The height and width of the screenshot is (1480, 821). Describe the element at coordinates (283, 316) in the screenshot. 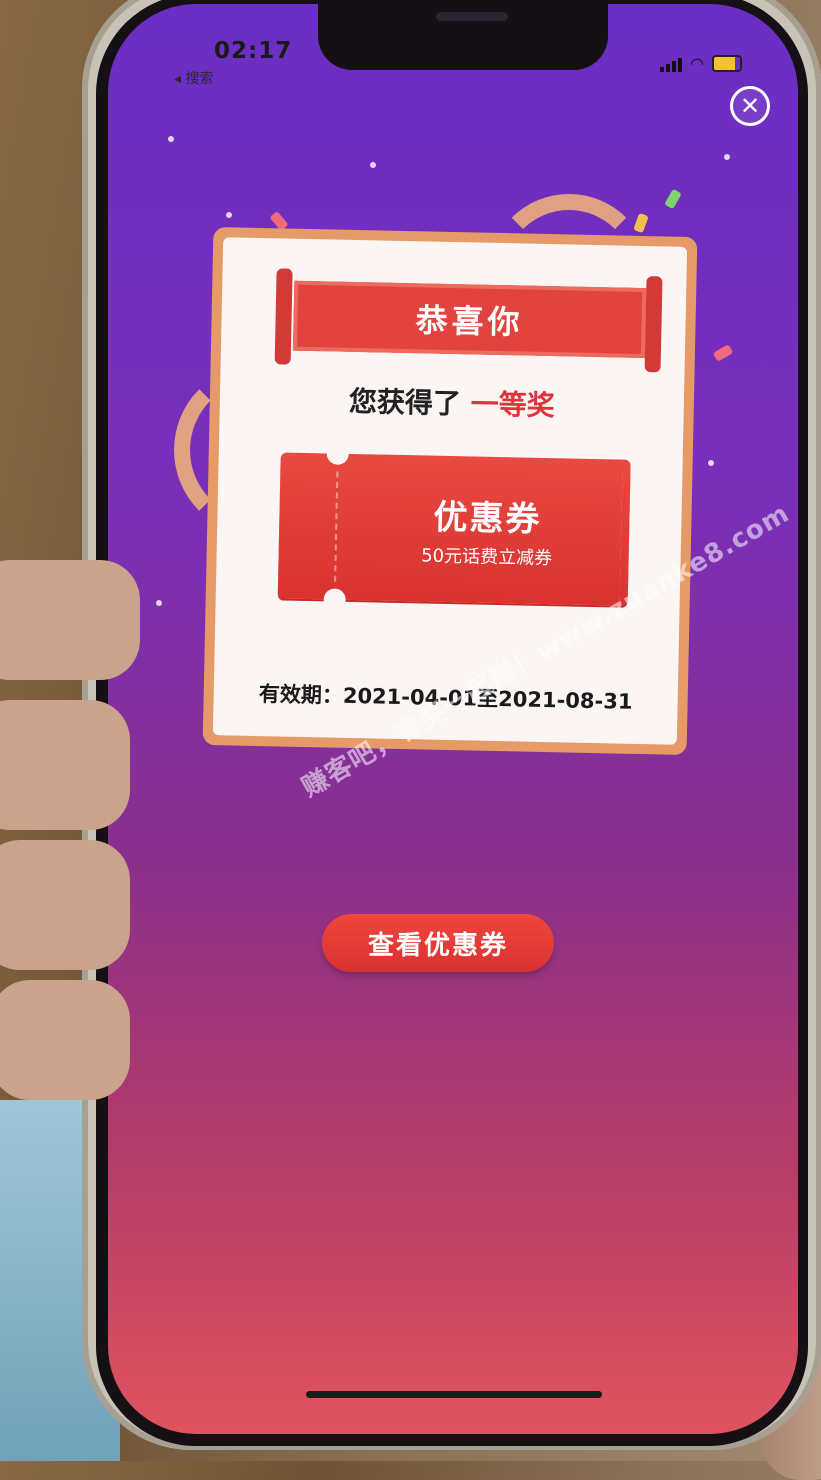

I see `scroll-roller-left` at that location.